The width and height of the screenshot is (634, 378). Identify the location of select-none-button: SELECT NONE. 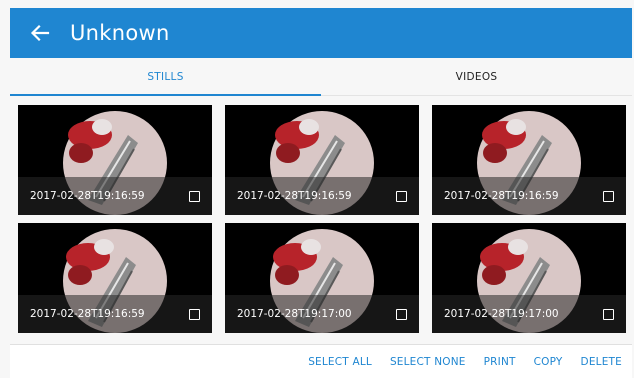
(428, 362).